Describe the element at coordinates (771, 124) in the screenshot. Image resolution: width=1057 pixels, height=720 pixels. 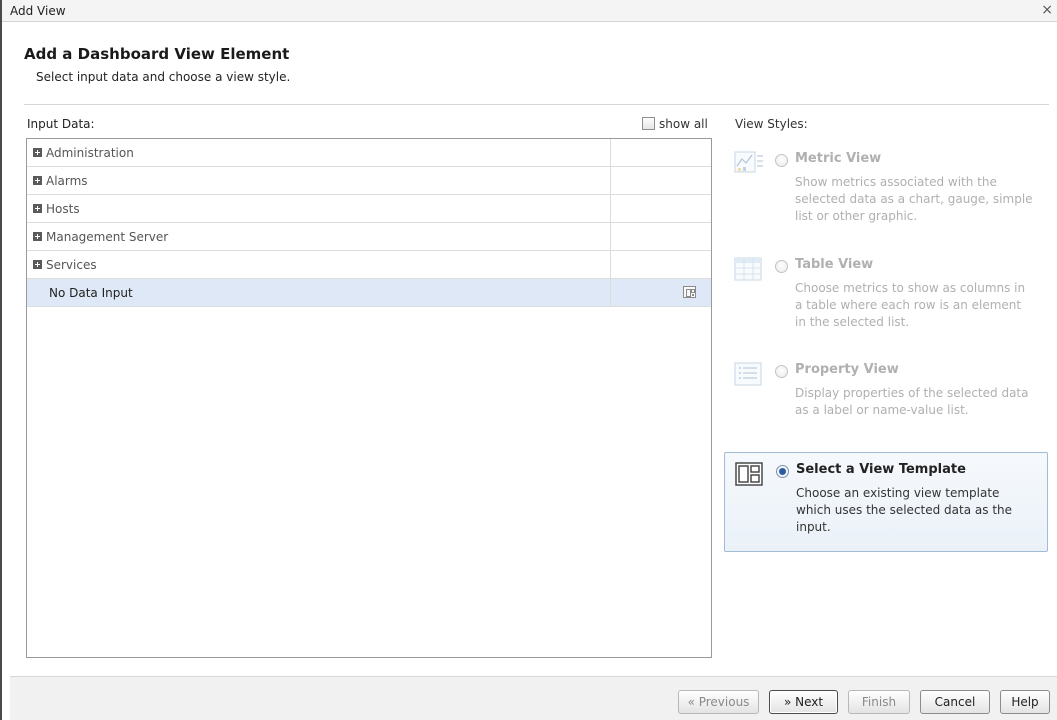
I see `view-styles-label: View Styles:` at that location.